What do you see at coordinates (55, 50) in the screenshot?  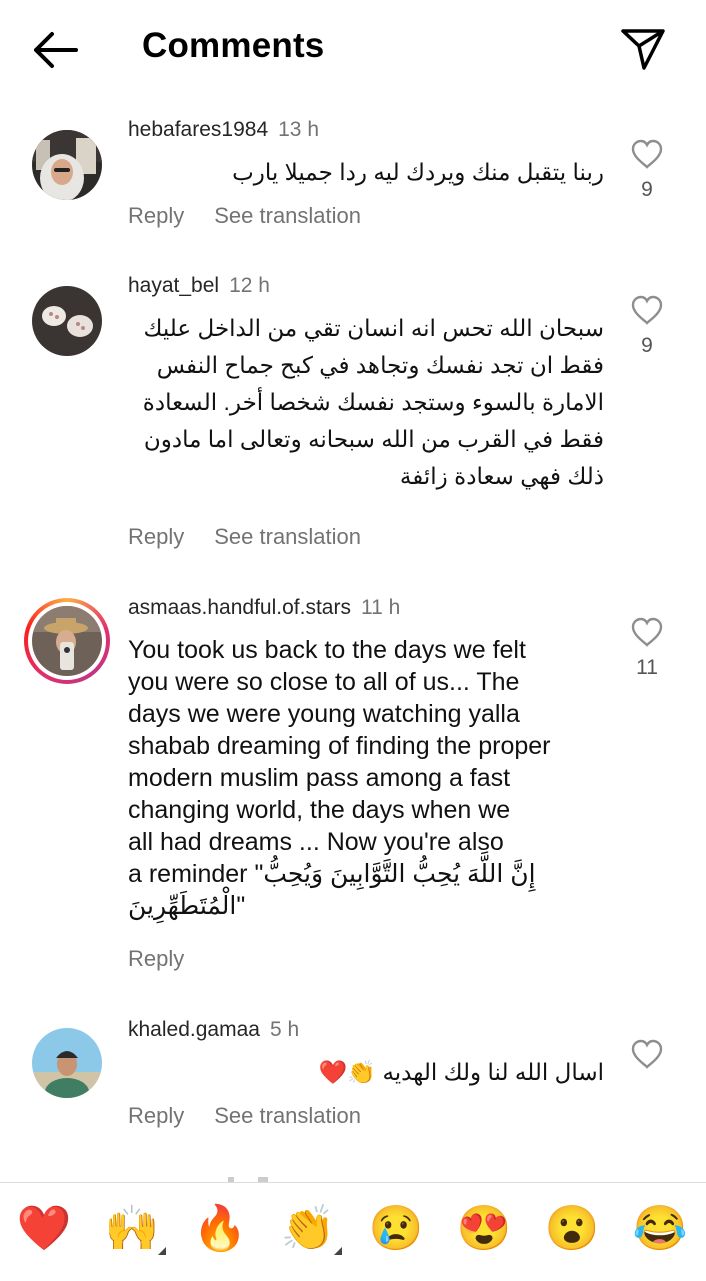 I see `back-arrow-icon` at bounding box center [55, 50].